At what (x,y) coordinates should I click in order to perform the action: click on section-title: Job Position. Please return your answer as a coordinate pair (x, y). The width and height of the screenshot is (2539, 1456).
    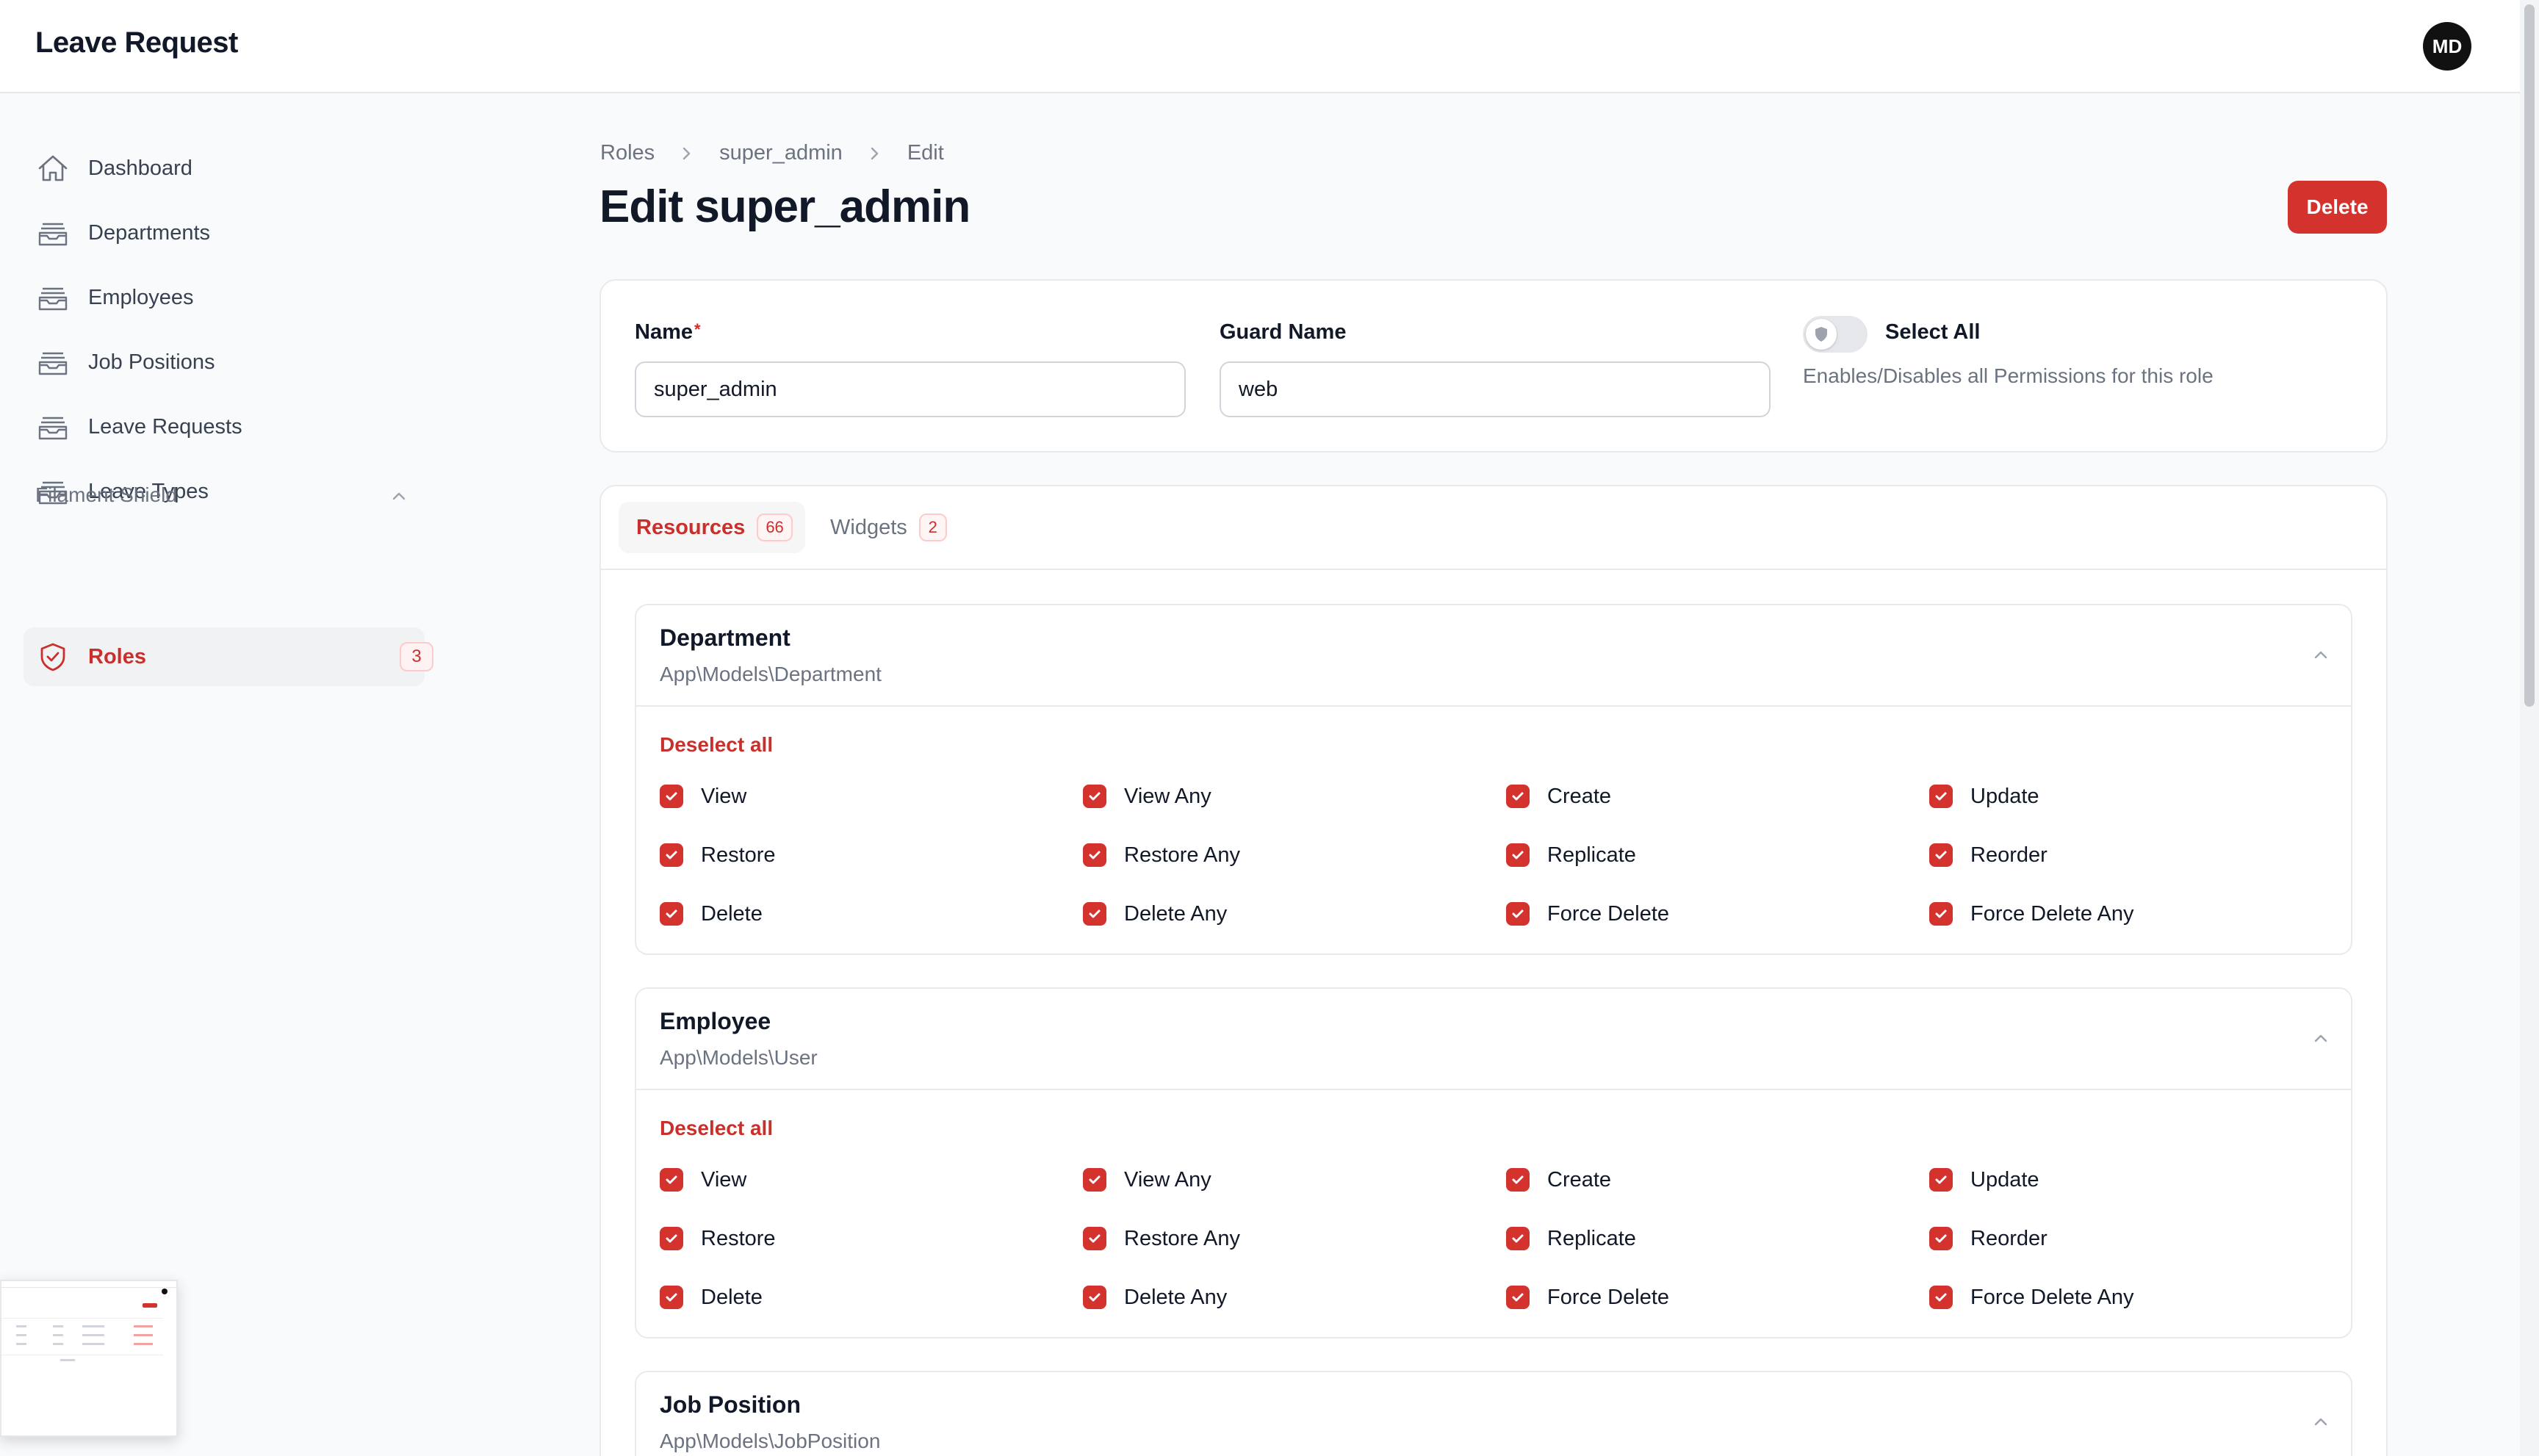
    Looking at the image, I should click on (730, 1404).